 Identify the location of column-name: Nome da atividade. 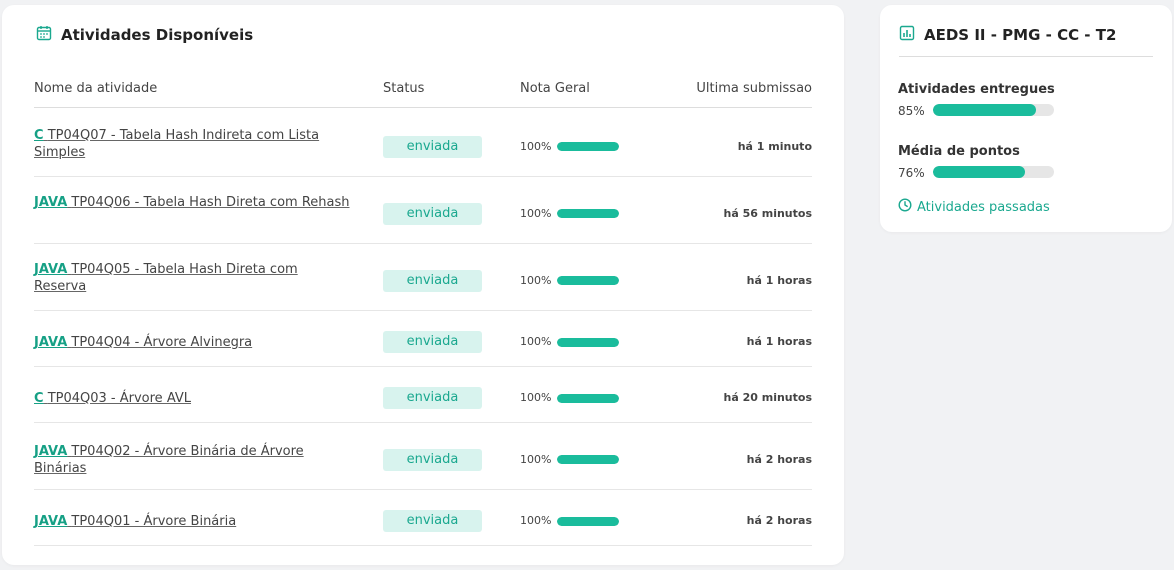
(96, 88).